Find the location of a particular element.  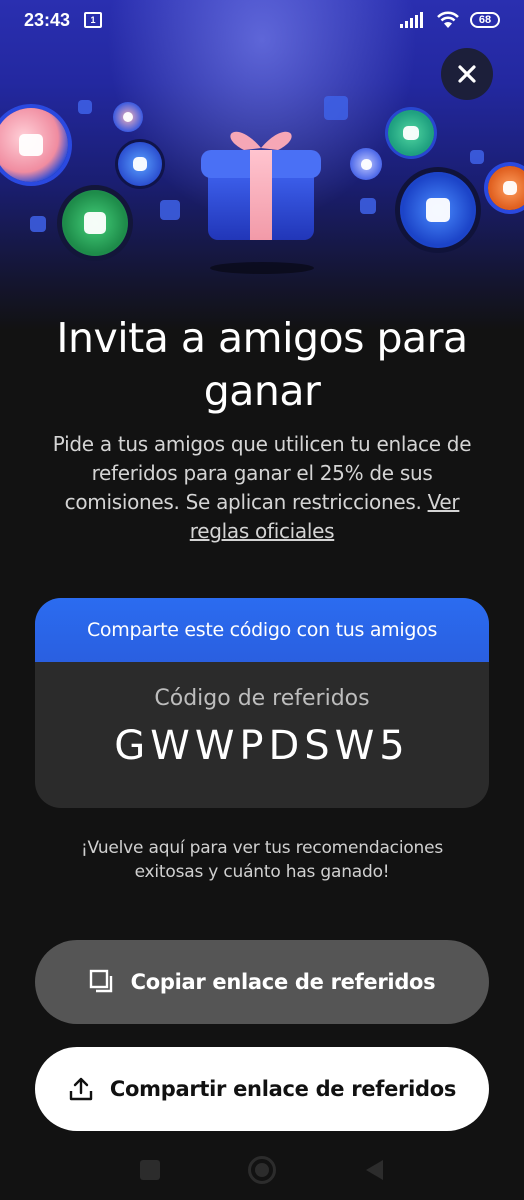

status-bar: 23:43 1 68 is located at coordinates (262, 20).